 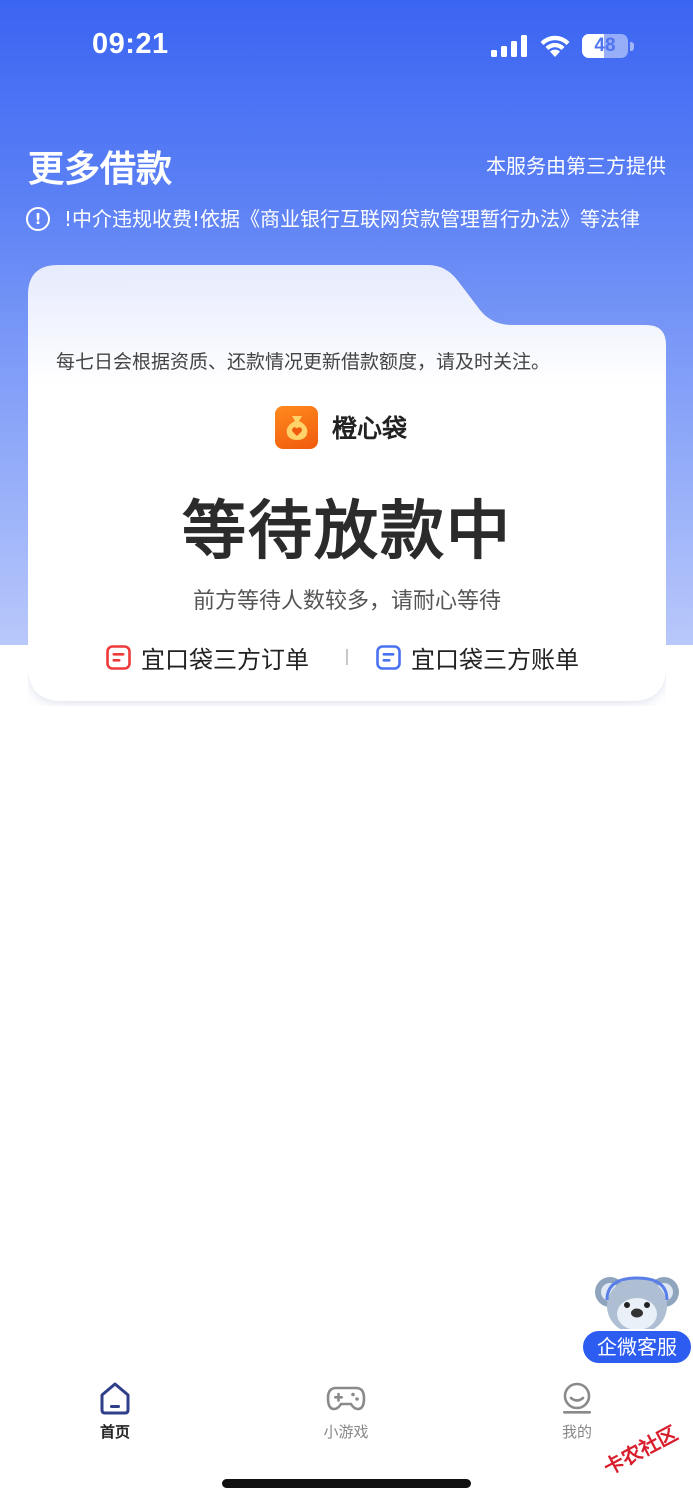 I want to click on third-party-bill-label: 宜口袋三方账单, so click(x=495, y=659).